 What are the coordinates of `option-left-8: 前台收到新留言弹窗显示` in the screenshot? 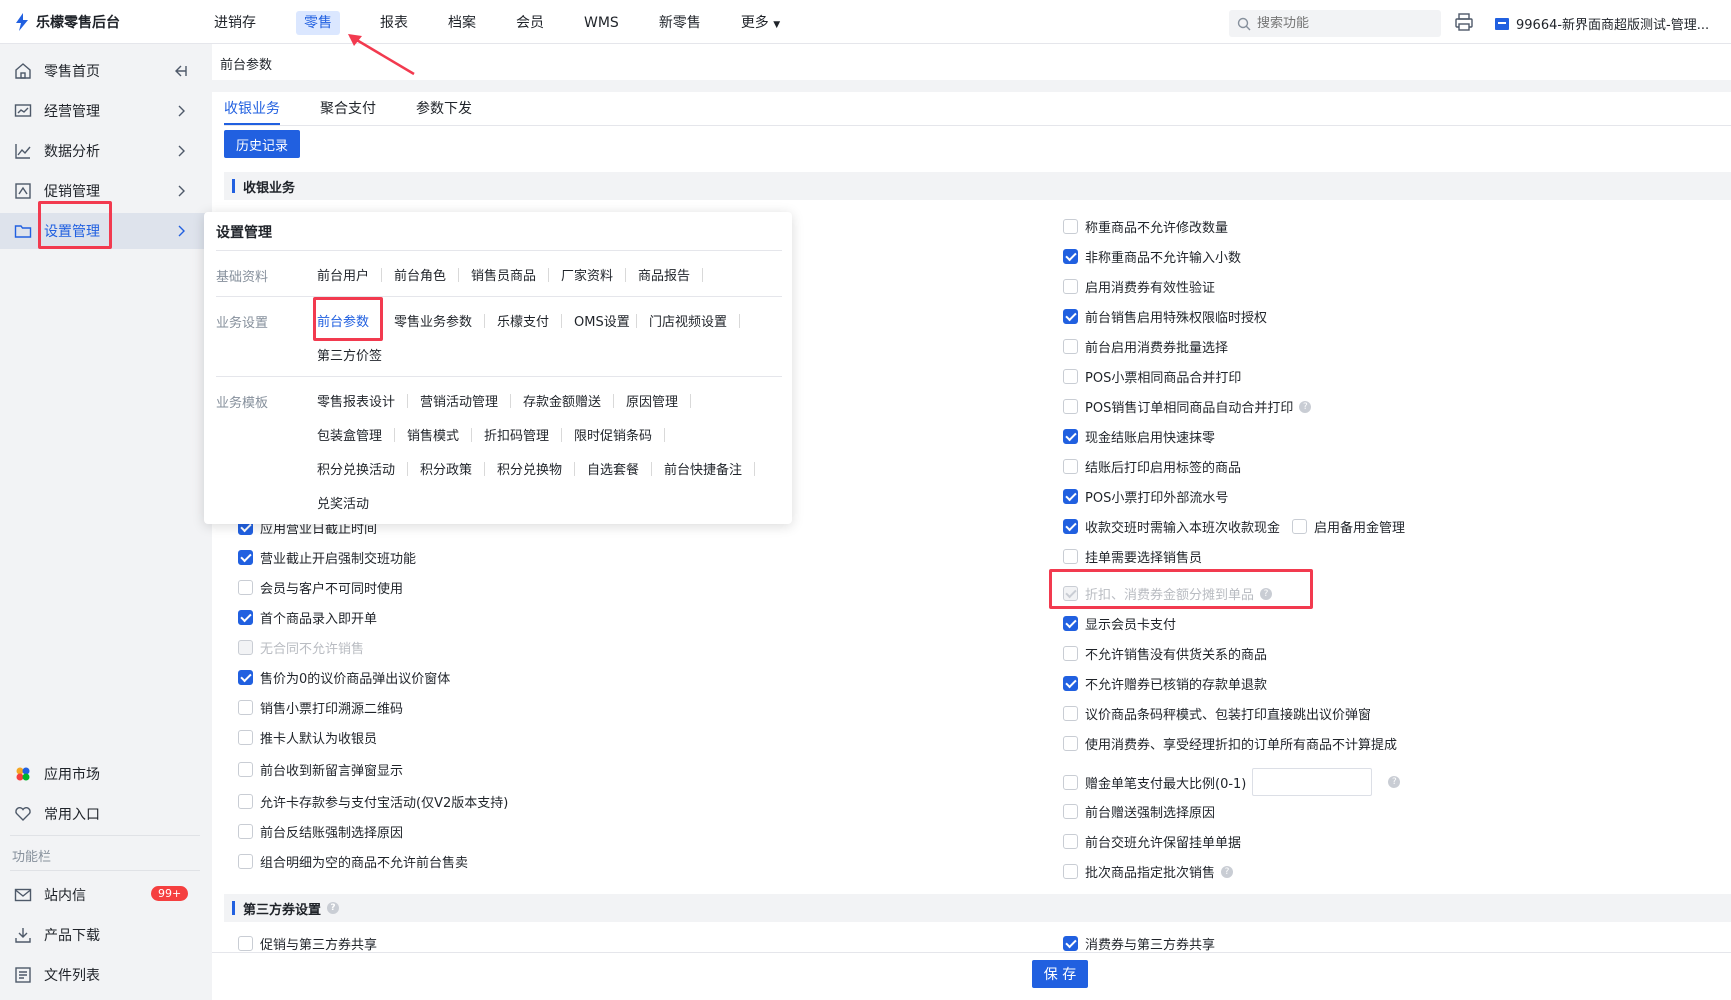 It's located at (320, 769).